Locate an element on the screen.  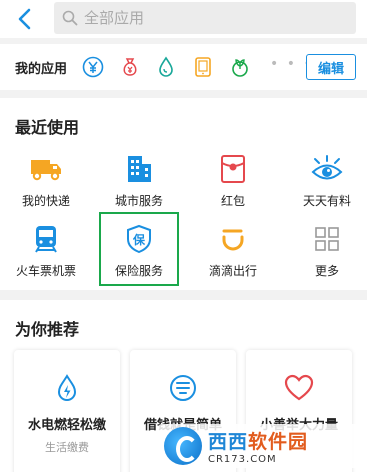
recommend-card-utilities: 水电燃轻松缴 生活缴费 is located at coordinates (67, 411).